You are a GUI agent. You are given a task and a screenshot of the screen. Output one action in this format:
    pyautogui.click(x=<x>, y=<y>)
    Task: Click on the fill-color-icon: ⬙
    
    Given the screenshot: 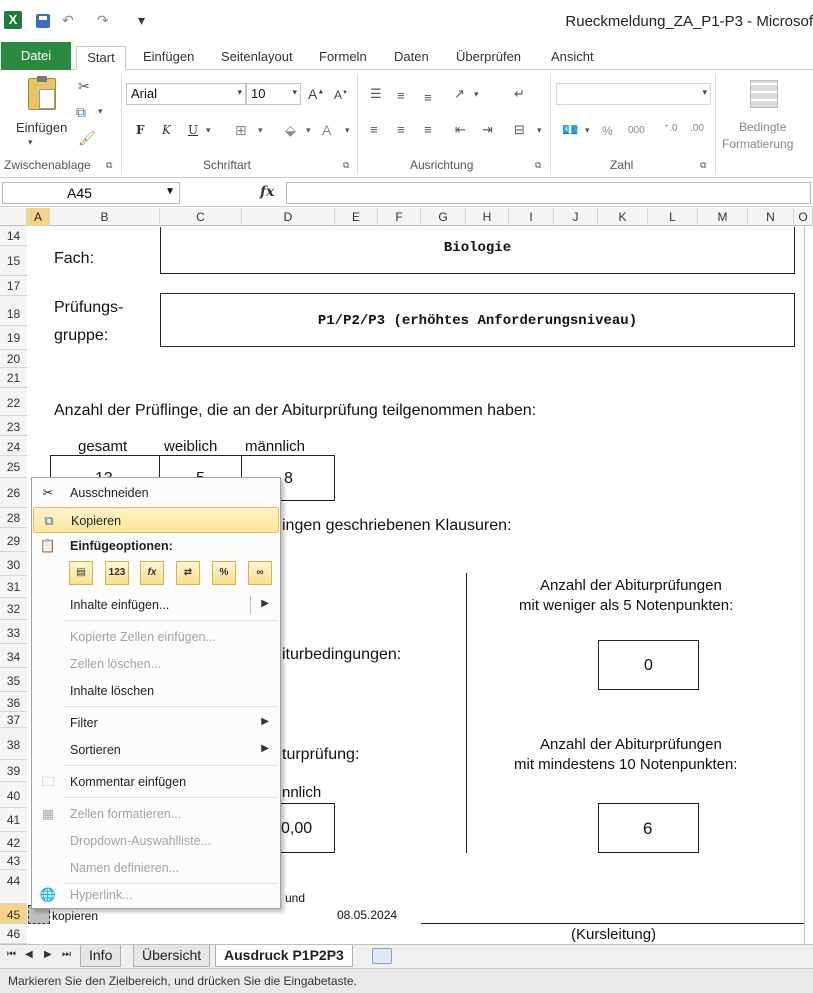 What is the action you would take?
    pyautogui.click(x=290, y=130)
    